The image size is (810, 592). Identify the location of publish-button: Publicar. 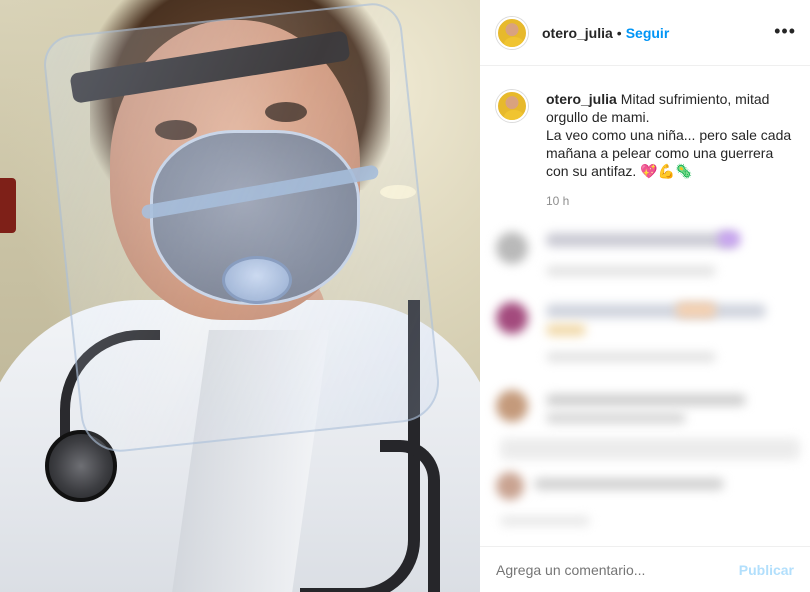
(766, 570).